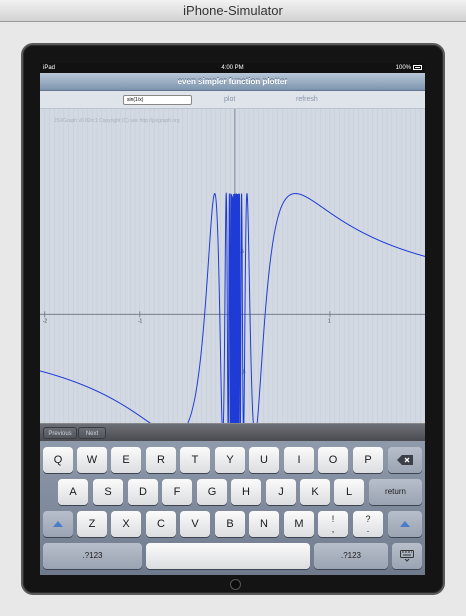 The width and height of the screenshot is (466, 616). Describe the element at coordinates (177, 492) in the screenshot. I see `key-f: F` at that location.